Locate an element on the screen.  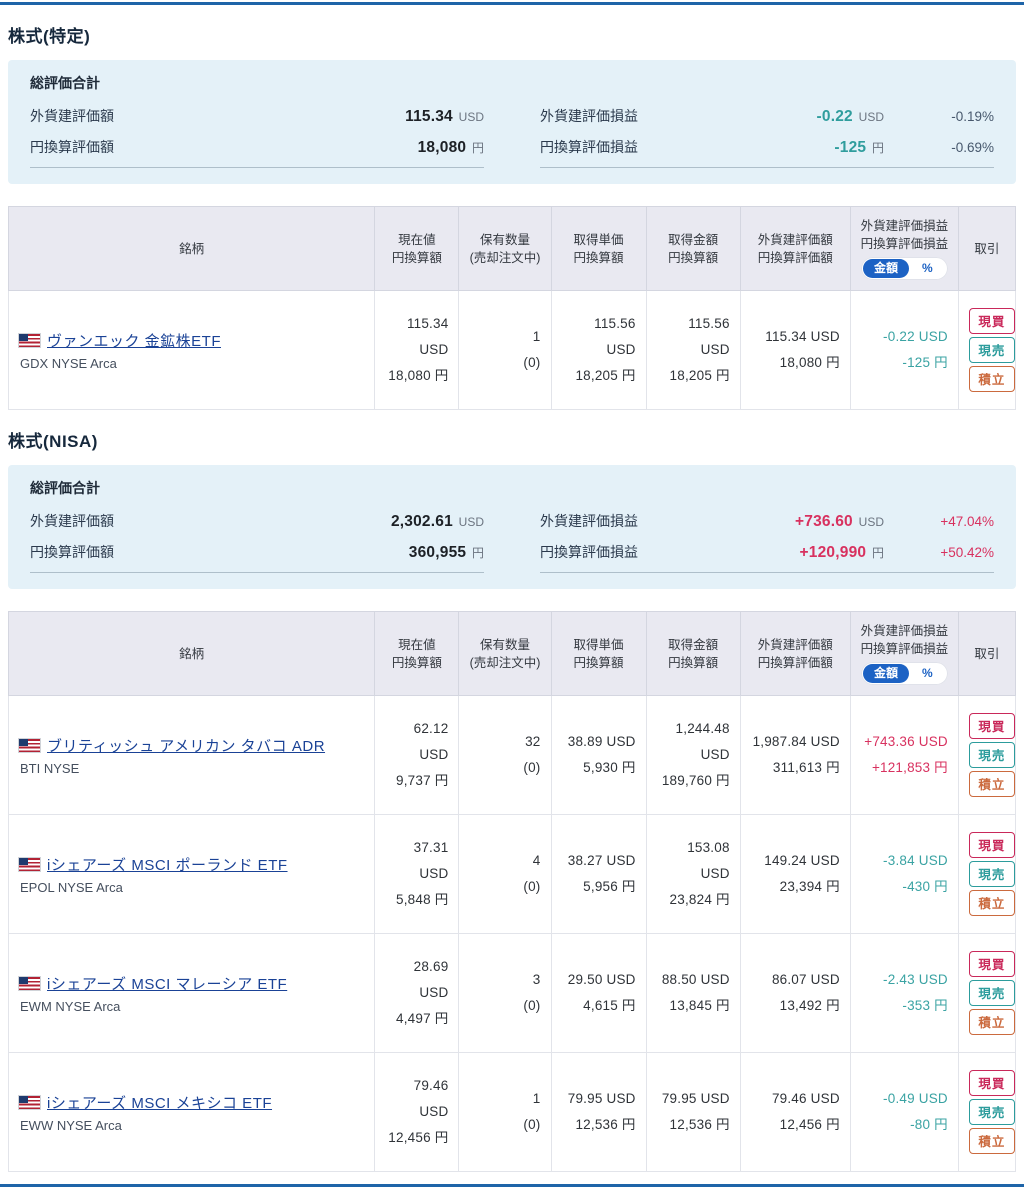
stock-name-link: iシェアーズ MSCI ポーランド ETF is located at coordinates (167, 864).